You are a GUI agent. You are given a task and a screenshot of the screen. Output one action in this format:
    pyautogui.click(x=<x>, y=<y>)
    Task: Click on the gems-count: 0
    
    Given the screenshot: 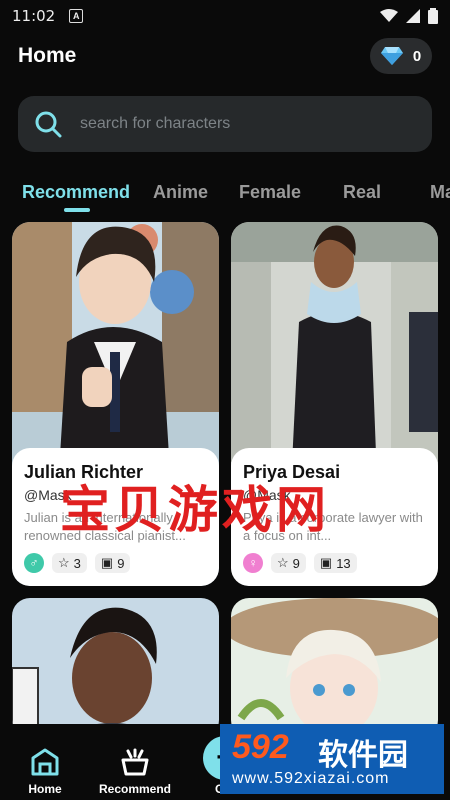 What is the action you would take?
    pyautogui.click(x=417, y=56)
    